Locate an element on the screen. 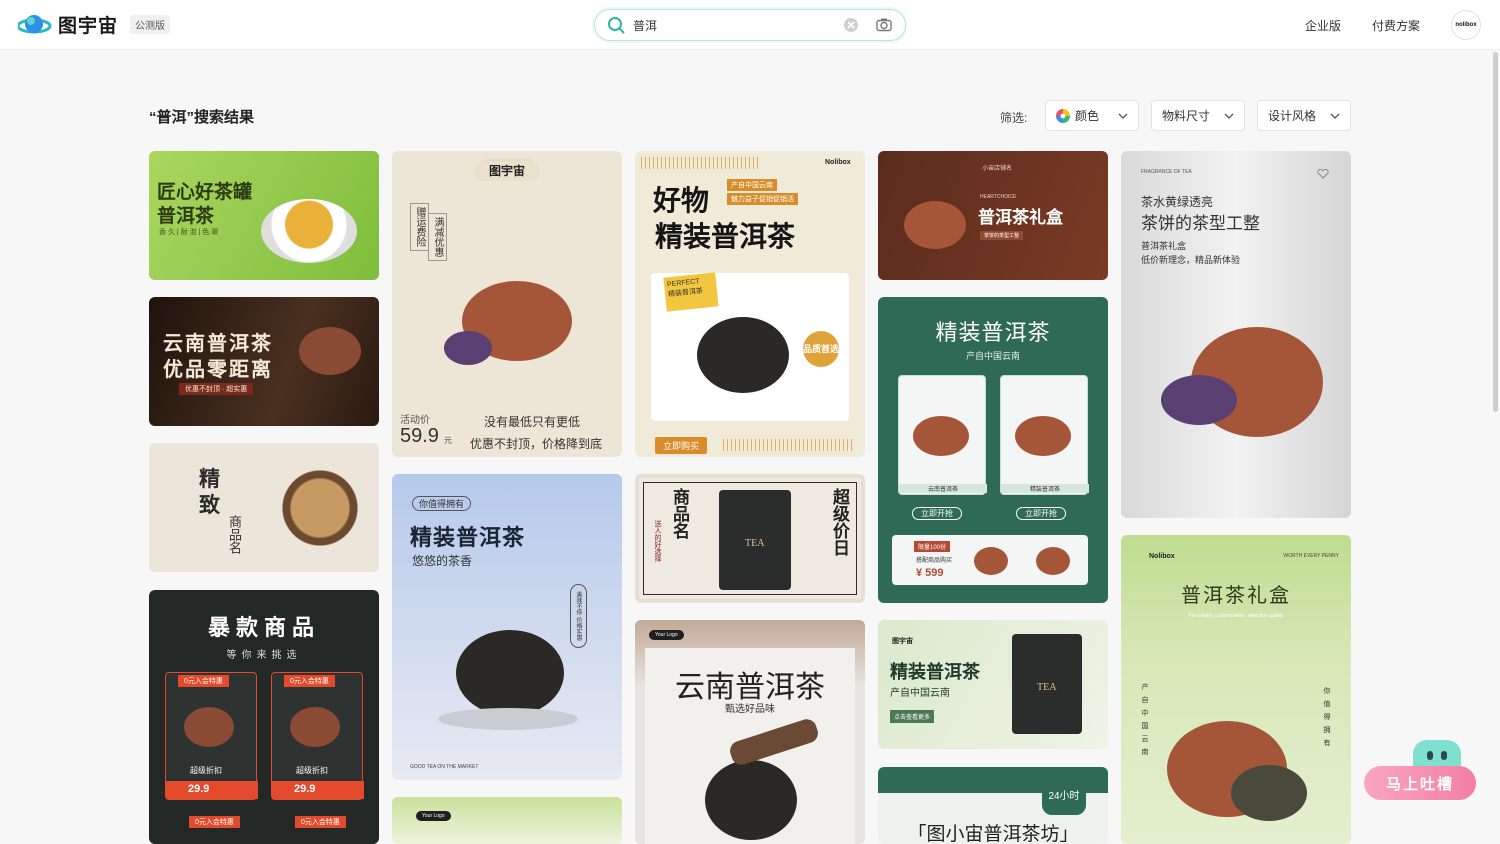 This screenshot has width=1500, height=844. card-title: 暴款商品 is located at coordinates (263, 627).